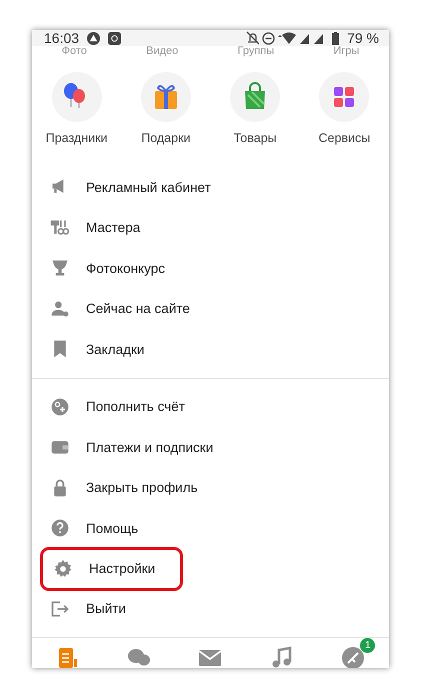 The image size is (421, 700). What do you see at coordinates (60, 608) in the screenshot?
I see `exit-icon` at bounding box center [60, 608].